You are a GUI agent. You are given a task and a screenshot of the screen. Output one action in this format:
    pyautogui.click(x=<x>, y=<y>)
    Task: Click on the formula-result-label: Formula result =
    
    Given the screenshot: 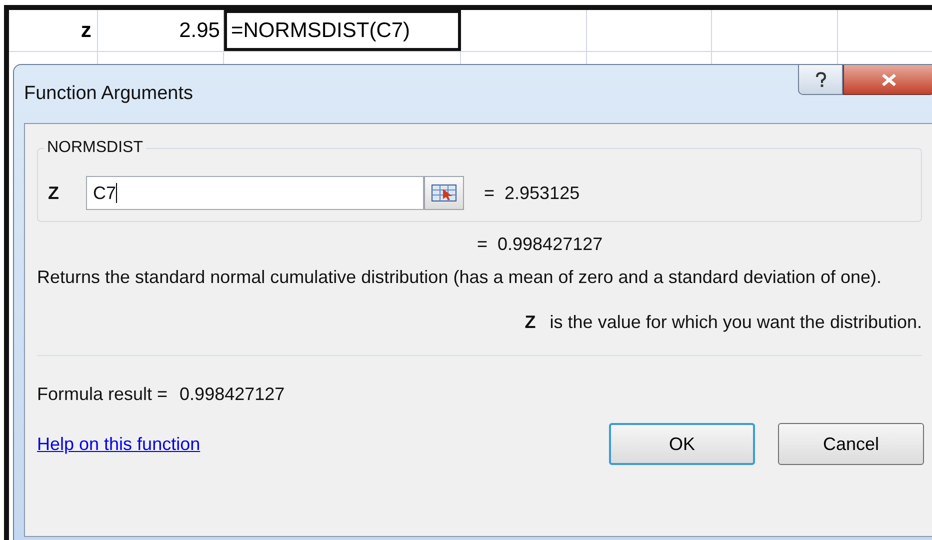 What is the action you would take?
    pyautogui.click(x=102, y=394)
    